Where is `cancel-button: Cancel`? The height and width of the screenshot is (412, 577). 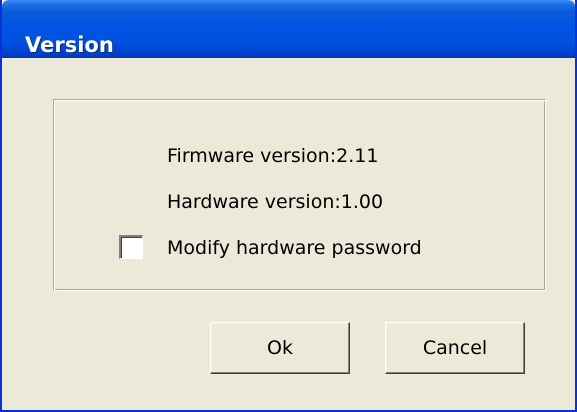
cancel-button: Cancel is located at coordinates (455, 348).